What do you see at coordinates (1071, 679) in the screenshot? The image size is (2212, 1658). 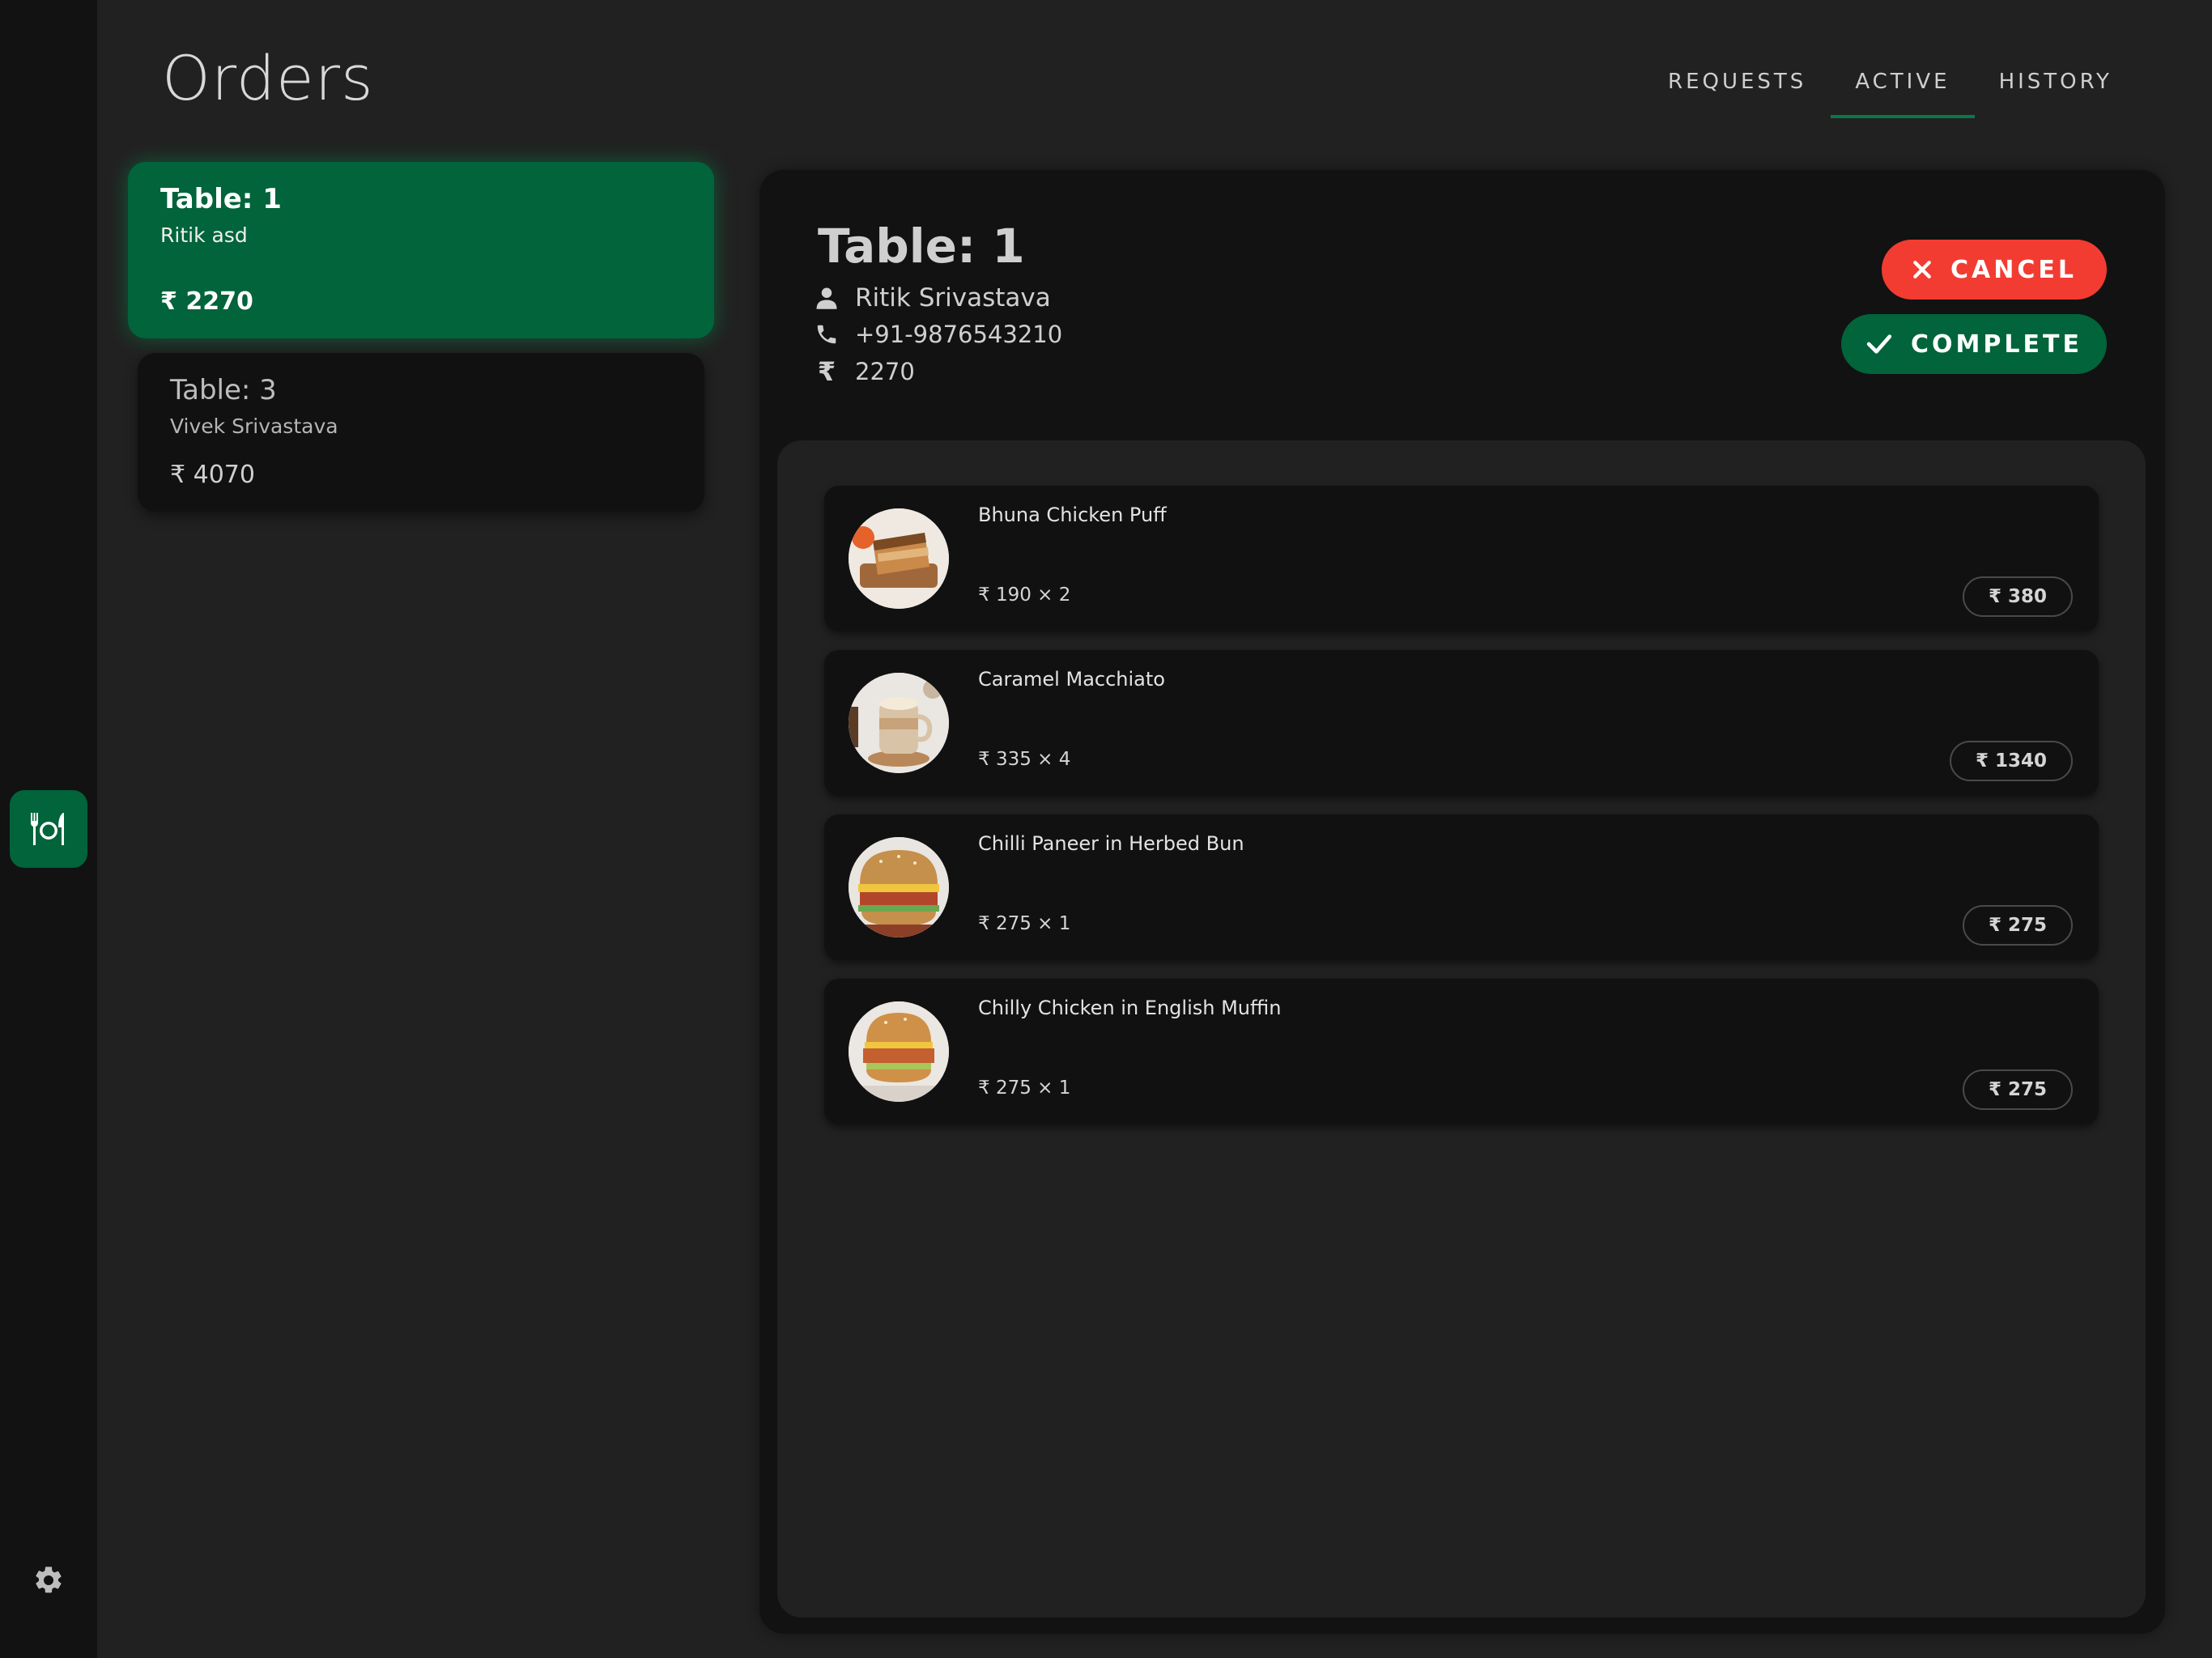 I see `item-name: Caramel Macchiato` at bounding box center [1071, 679].